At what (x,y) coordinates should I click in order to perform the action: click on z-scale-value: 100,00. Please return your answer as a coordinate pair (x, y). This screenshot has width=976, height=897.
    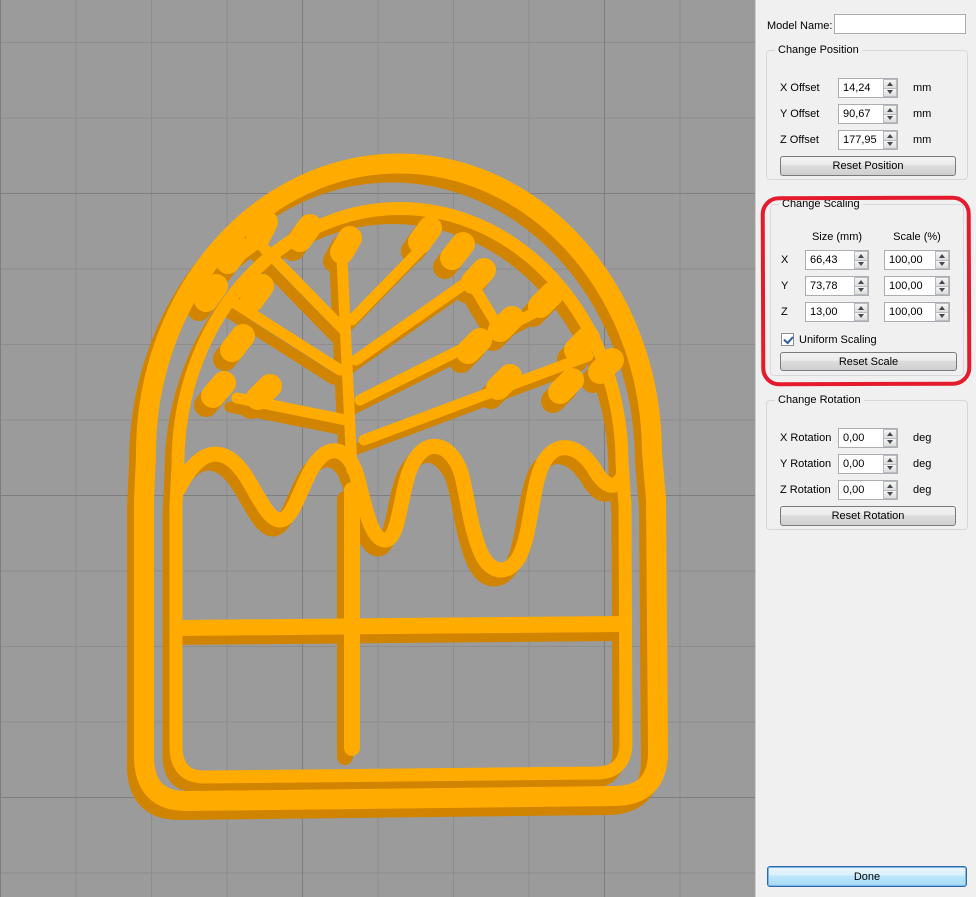
    Looking at the image, I should click on (910, 312).